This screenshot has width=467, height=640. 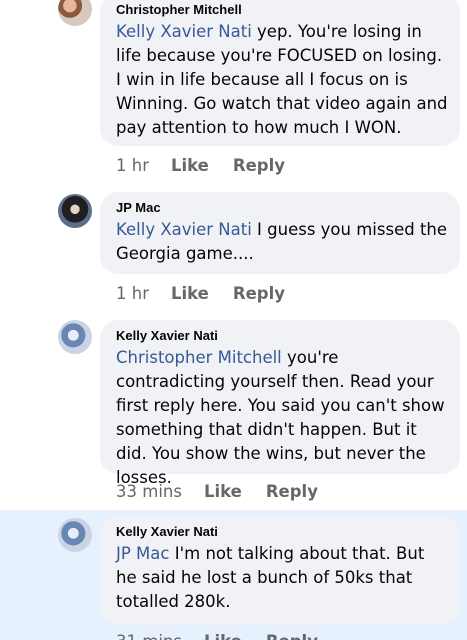 I want to click on comment-actions: 33 mins Like Reply, so click(x=217, y=491).